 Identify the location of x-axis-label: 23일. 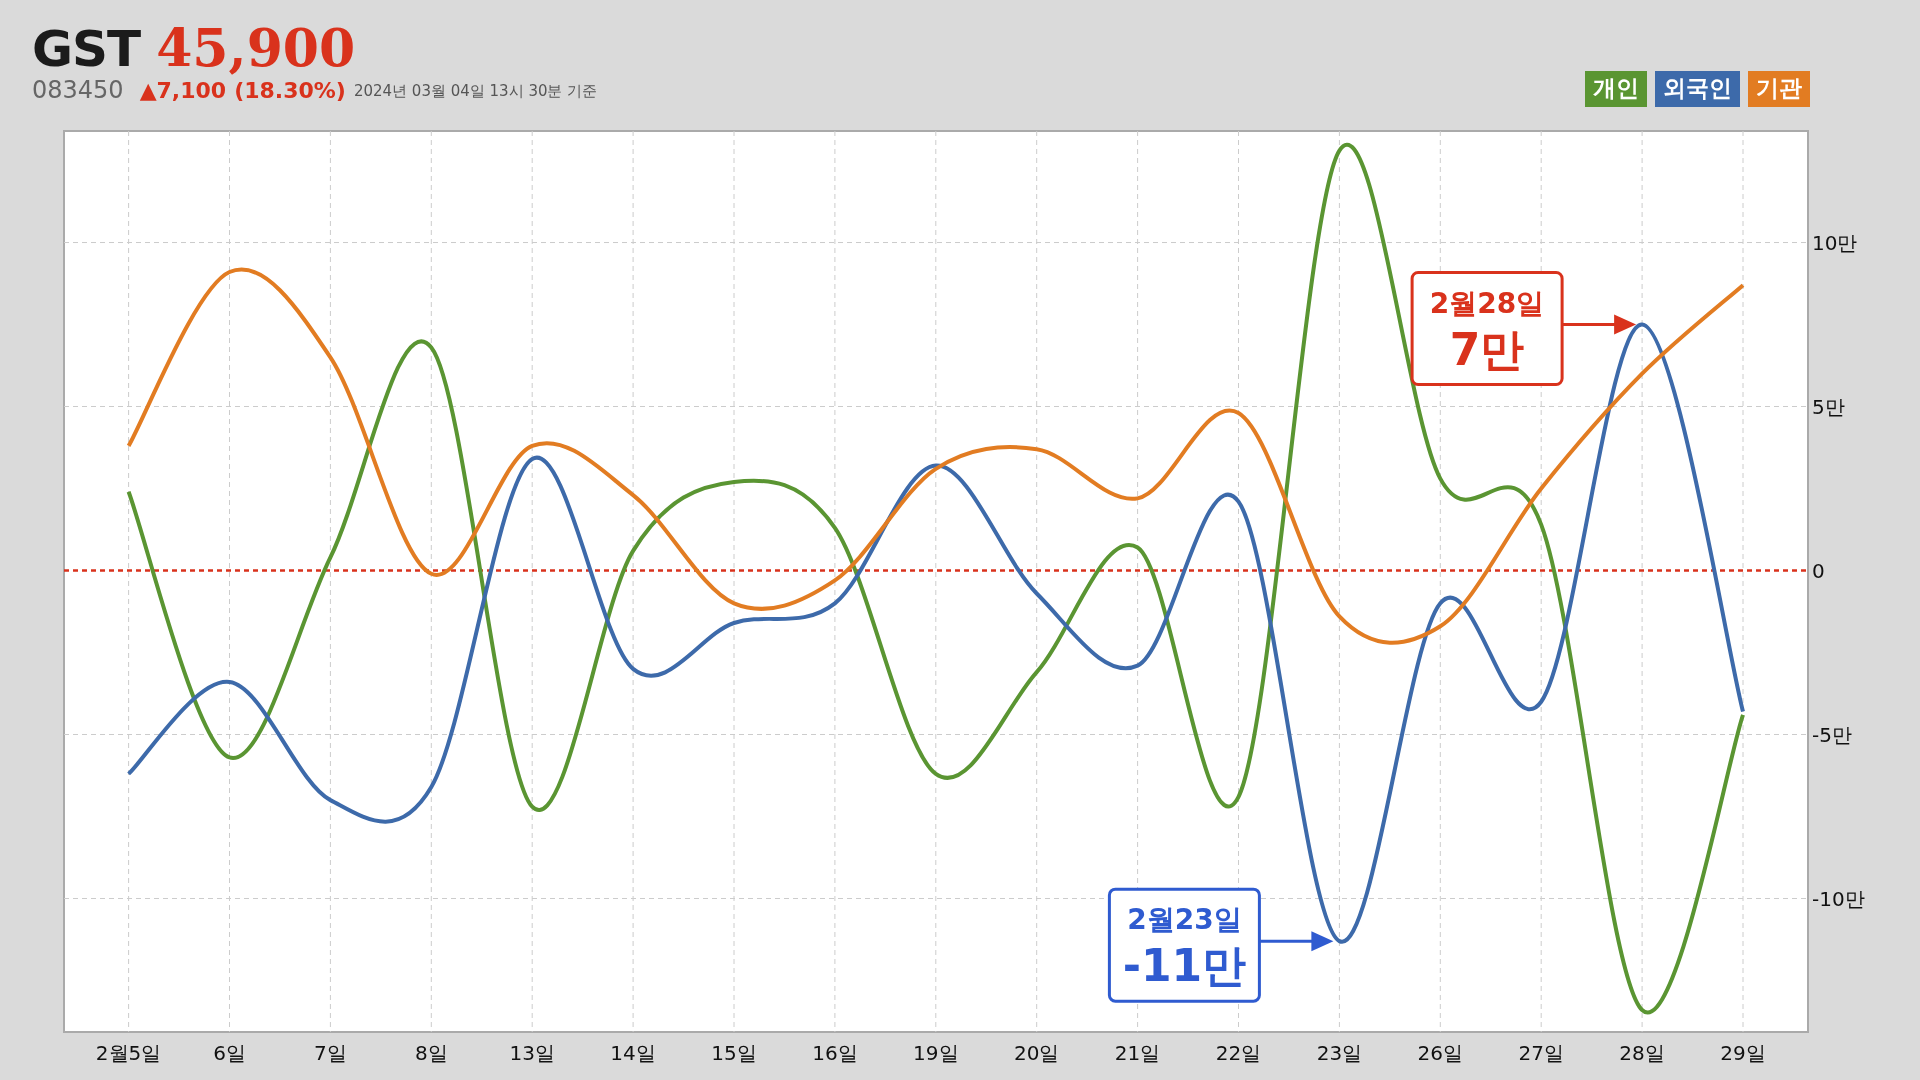
(1339, 1053).